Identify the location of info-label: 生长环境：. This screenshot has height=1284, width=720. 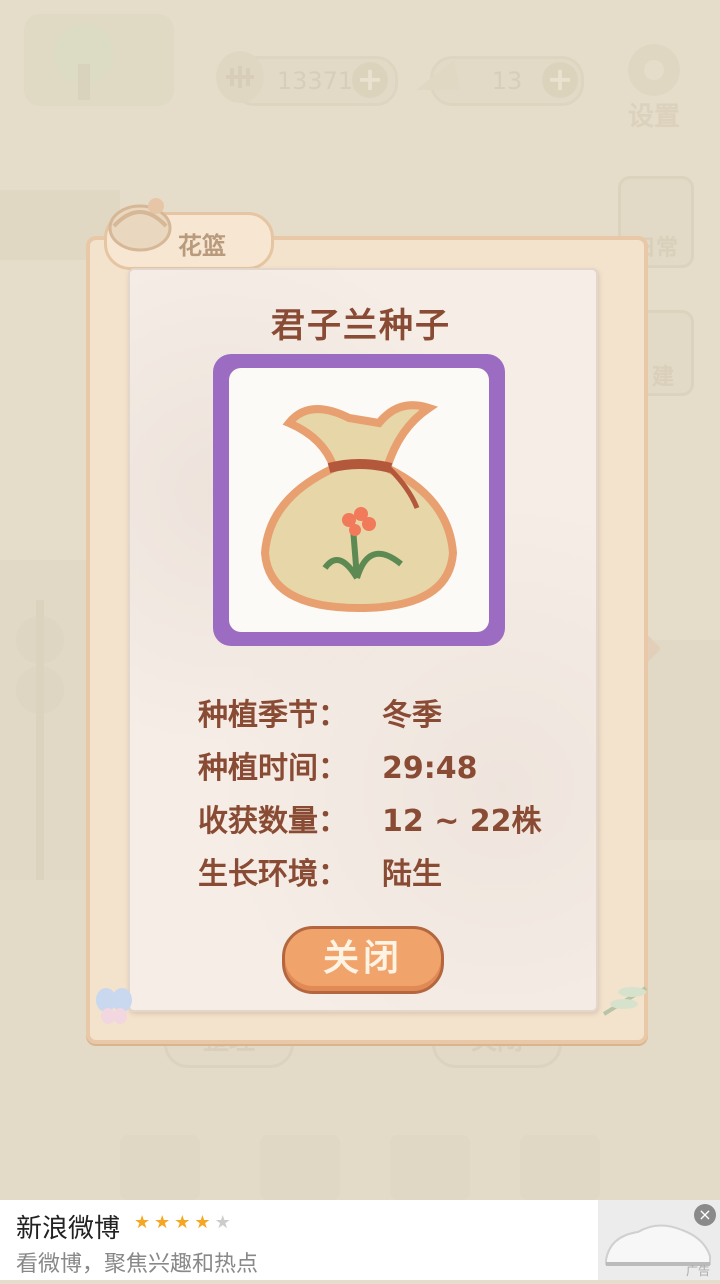
(273, 874).